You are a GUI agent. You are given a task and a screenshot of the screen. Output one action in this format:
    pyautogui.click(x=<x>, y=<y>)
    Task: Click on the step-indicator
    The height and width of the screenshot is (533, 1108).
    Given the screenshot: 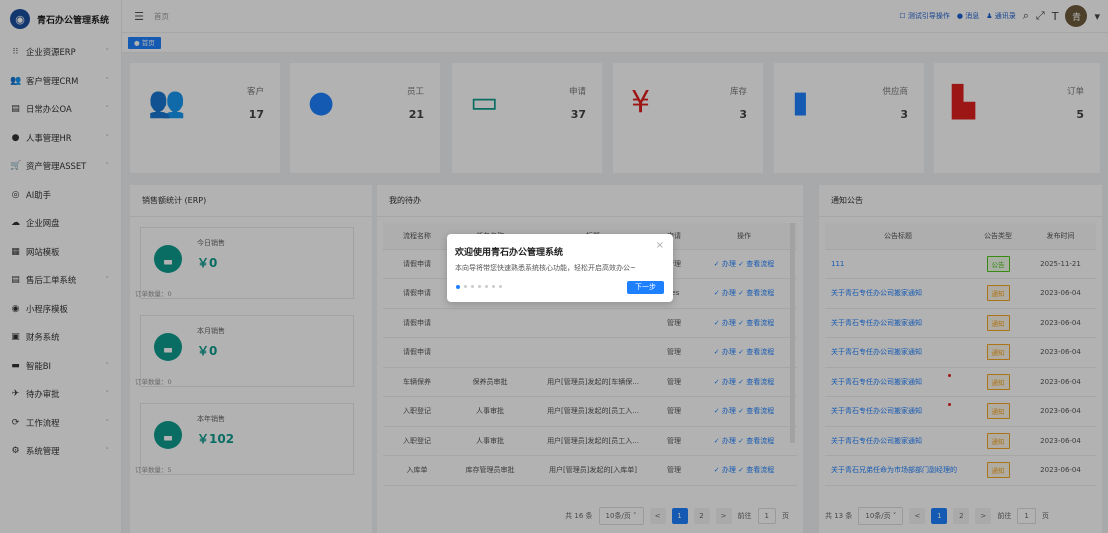 What is the action you would take?
    pyautogui.click(x=479, y=287)
    